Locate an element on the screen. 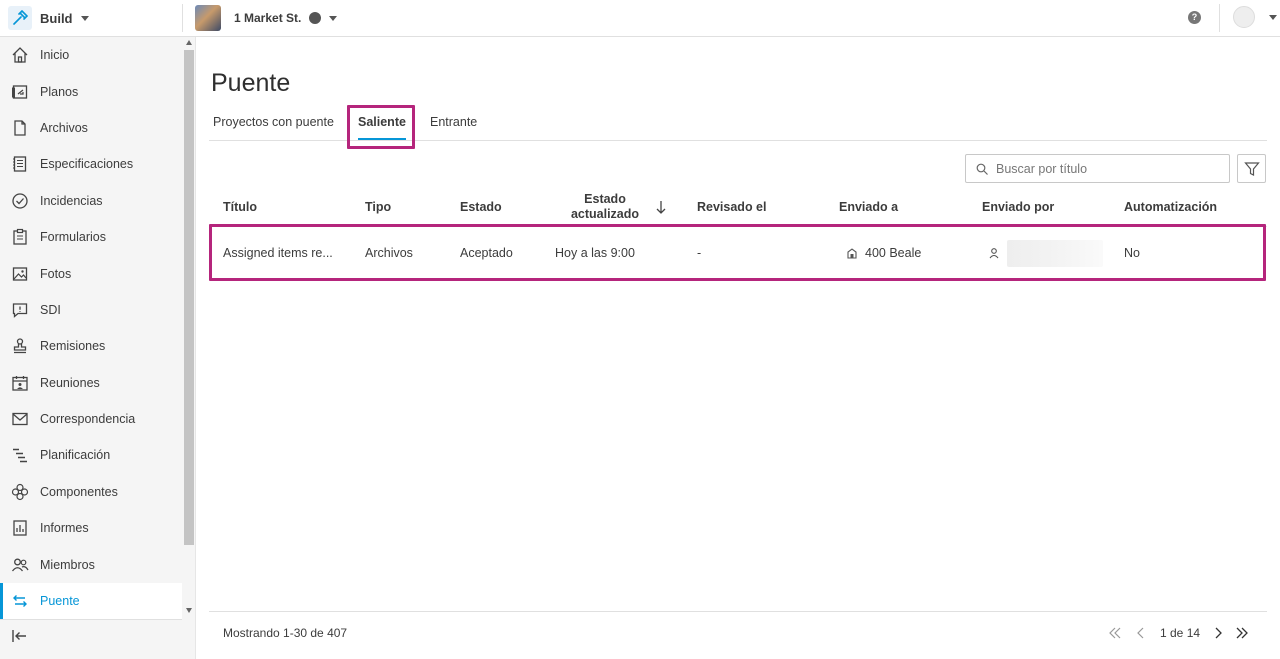 This screenshot has height=659, width=1280. forms-icon is located at coordinates (20, 237).